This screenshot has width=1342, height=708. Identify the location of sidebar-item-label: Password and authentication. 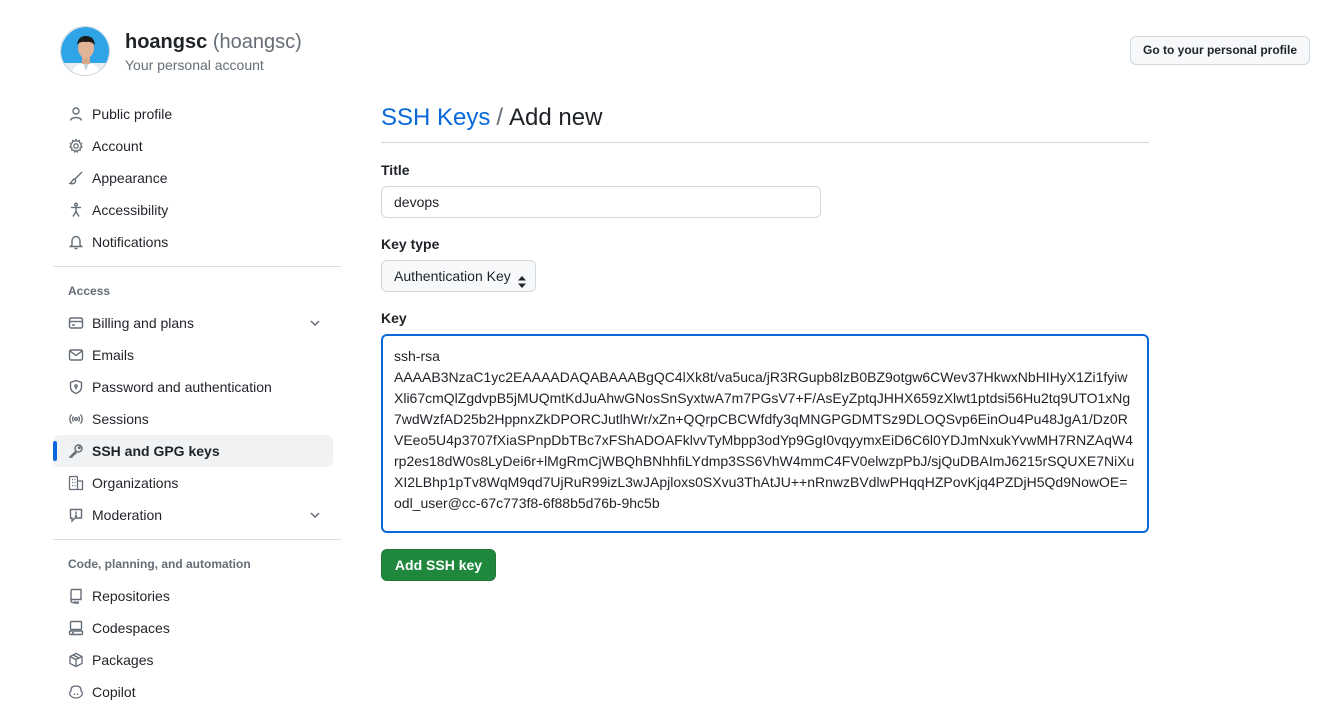
(182, 387).